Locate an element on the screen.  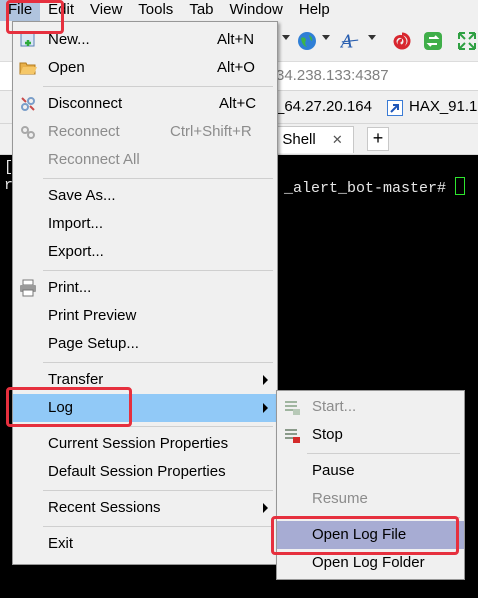
menu-item-label: Open Log Folder is located at coordinates (368, 562).